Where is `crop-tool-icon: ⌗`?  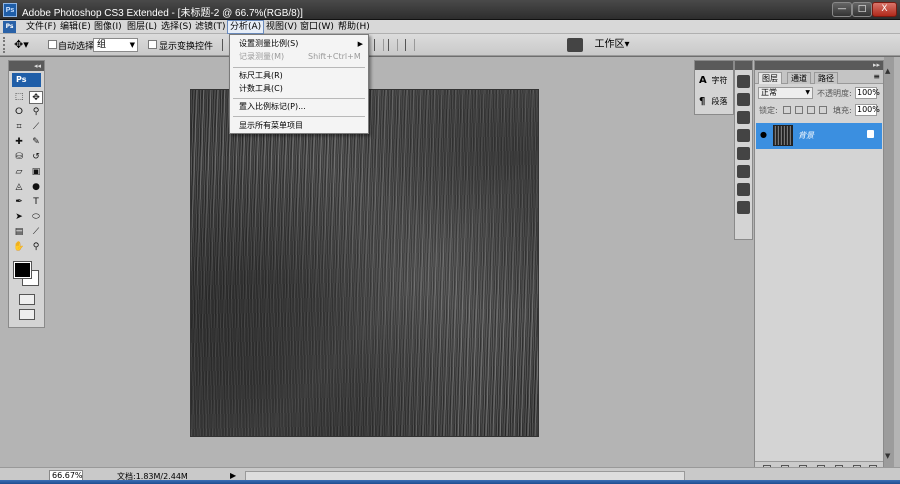 crop-tool-icon: ⌗ is located at coordinates (19, 127).